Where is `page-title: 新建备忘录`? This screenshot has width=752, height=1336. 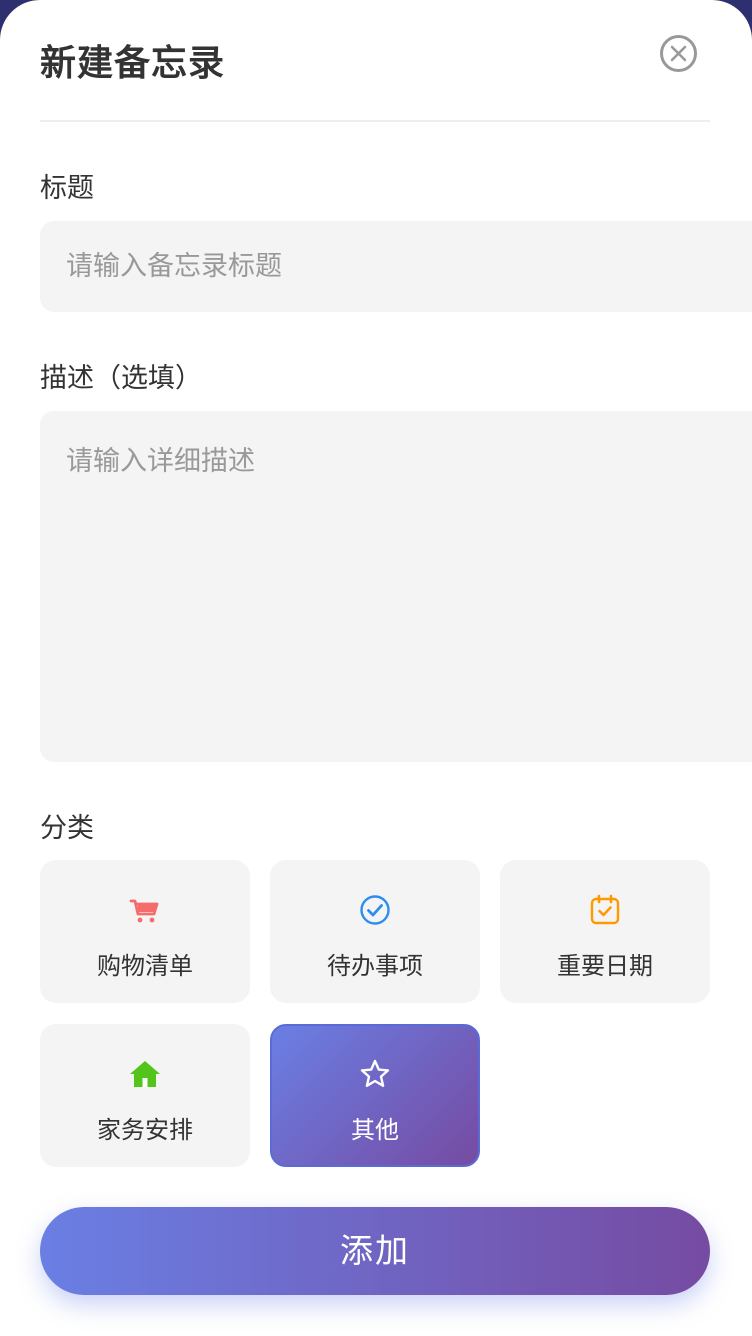
page-title: 新建备忘录 is located at coordinates (133, 63).